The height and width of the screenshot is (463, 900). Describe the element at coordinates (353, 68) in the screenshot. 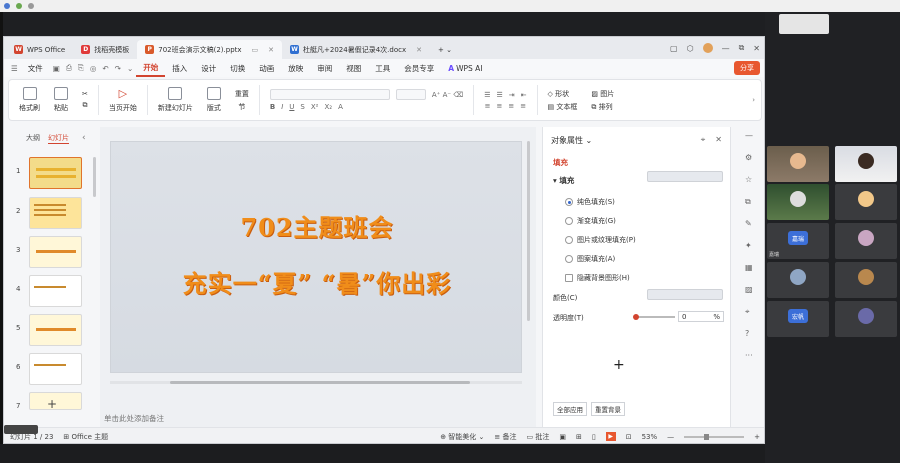

I see `menu-view: 视图` at that location.